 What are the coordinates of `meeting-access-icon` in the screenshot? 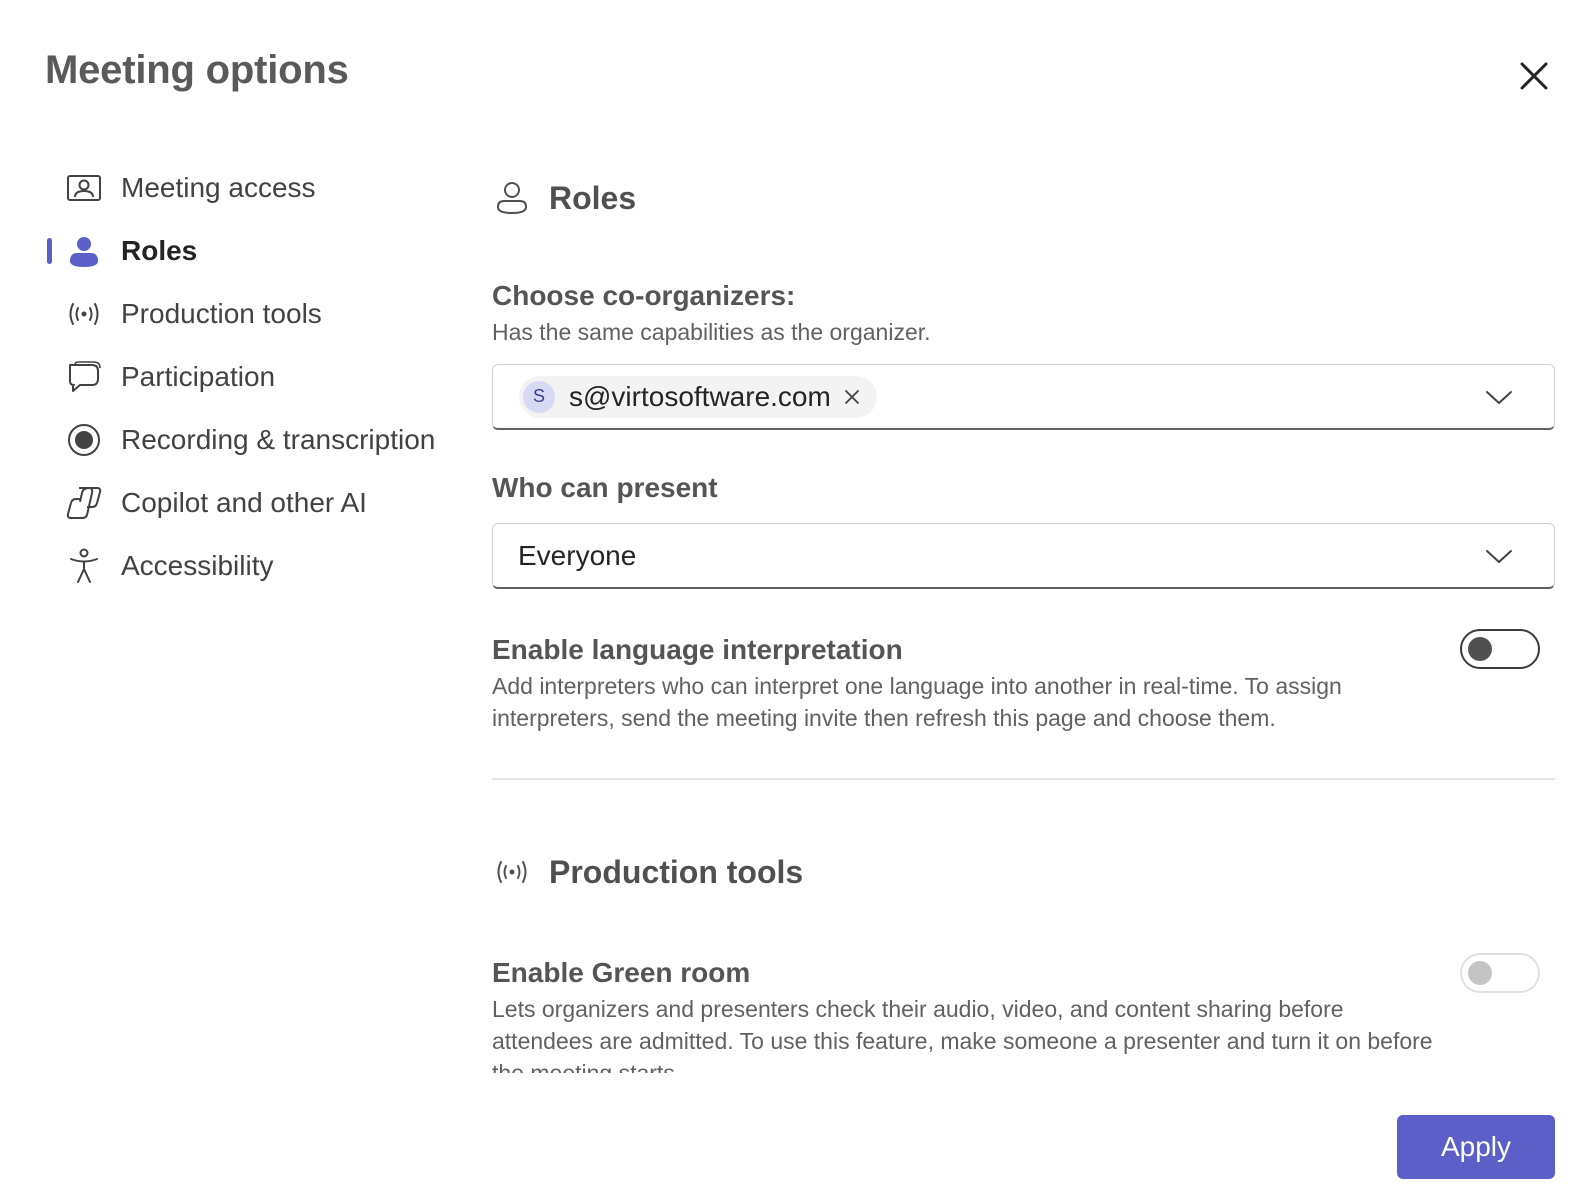 It's located at (84, 188).